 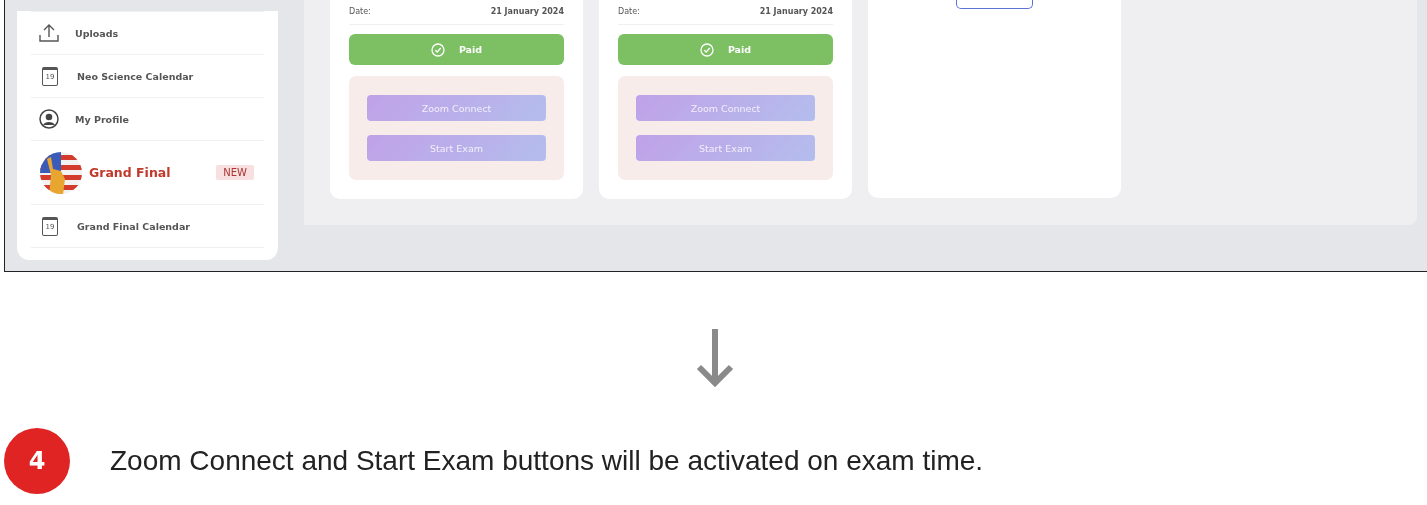 What do you see at coordinates (97, 33) in the screenshot?
I see `sidebar-item-label: Uploads` at bounding box center [97, 33].